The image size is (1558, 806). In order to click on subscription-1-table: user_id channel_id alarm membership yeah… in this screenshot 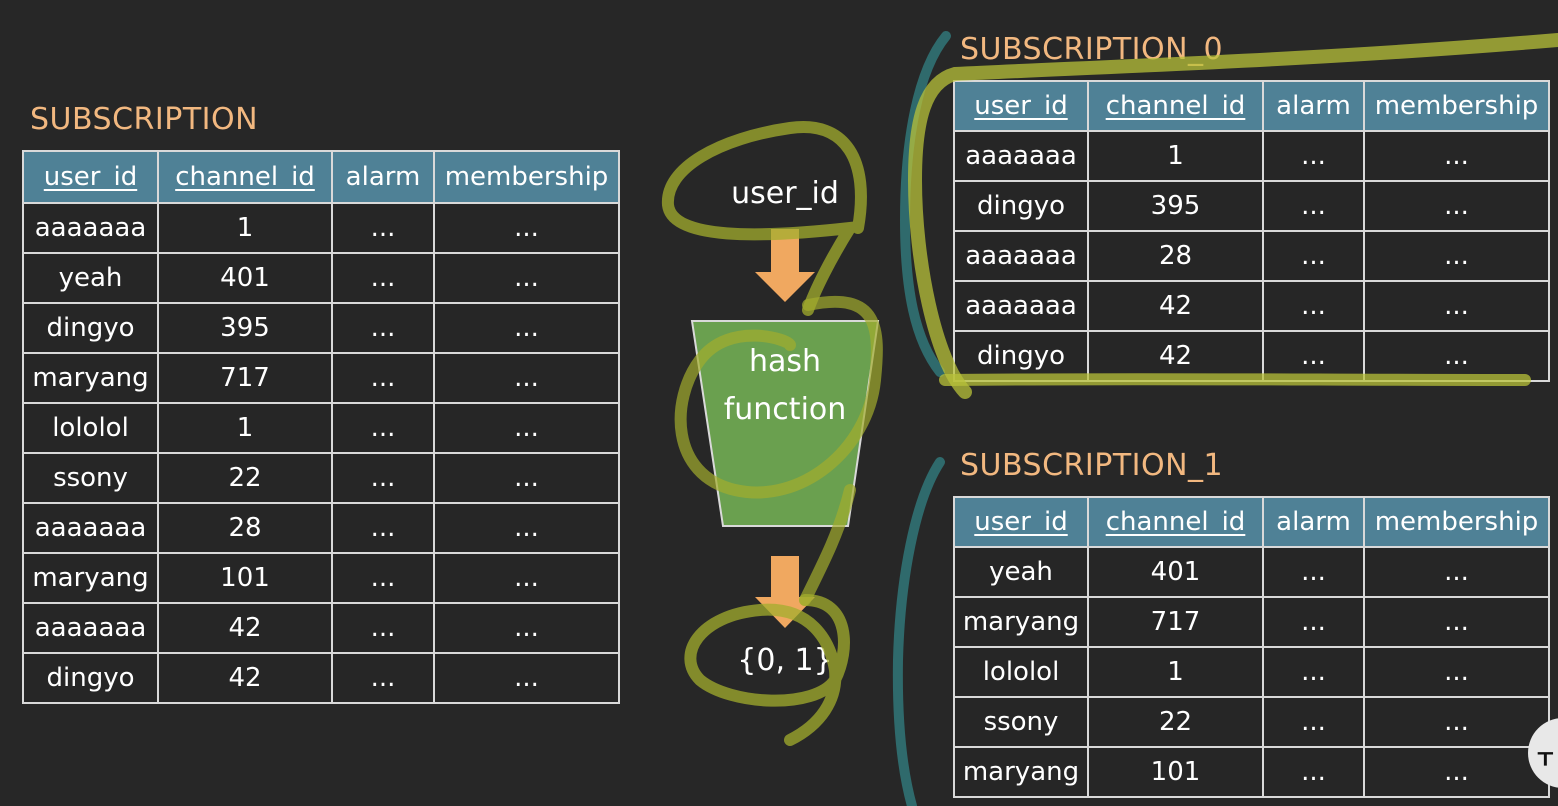, I will do `click(1251, 647)`.